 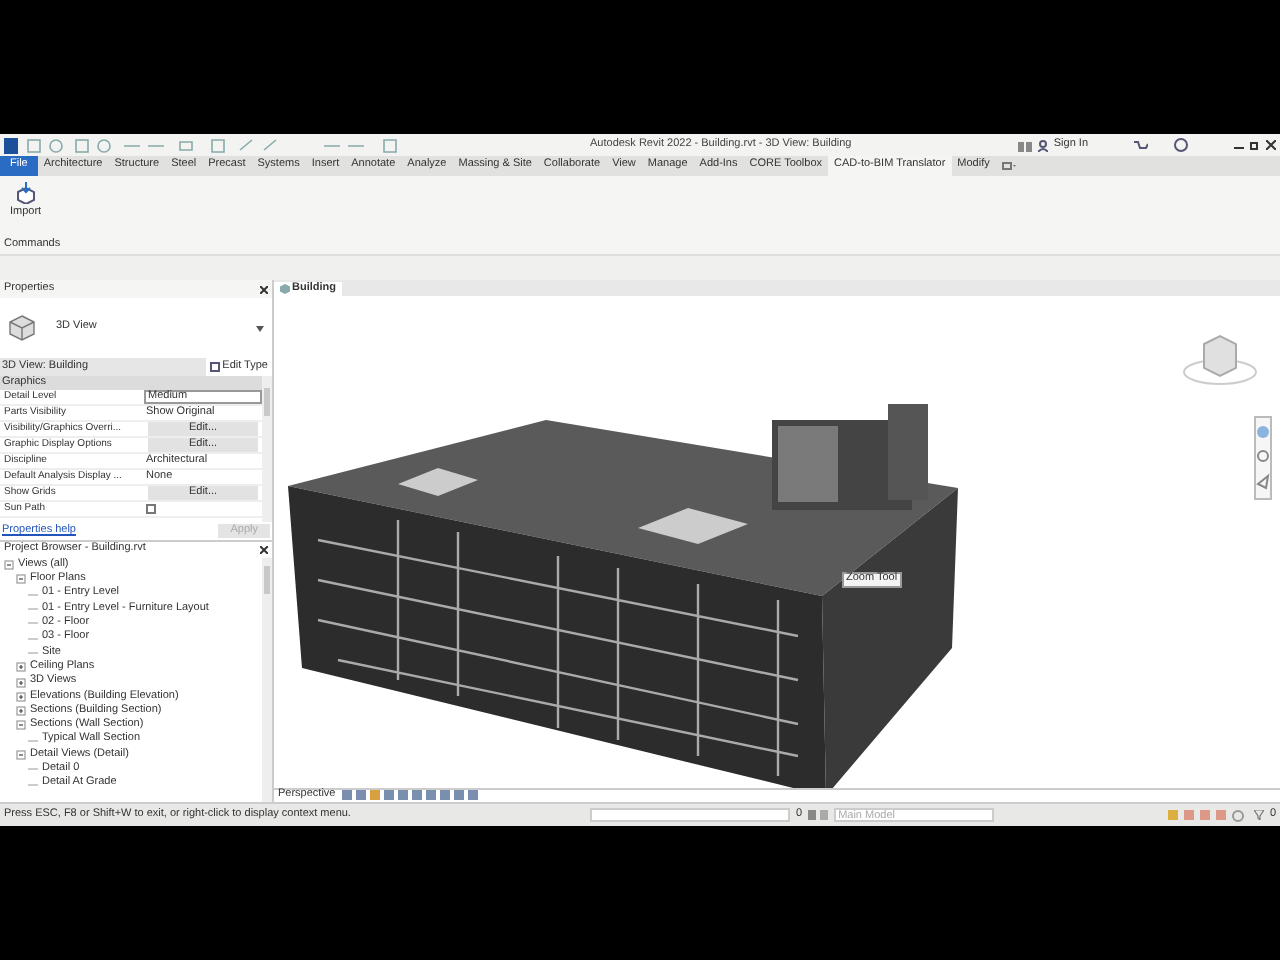 I want to click on edit-type-icon, so click(x=215, y=367).